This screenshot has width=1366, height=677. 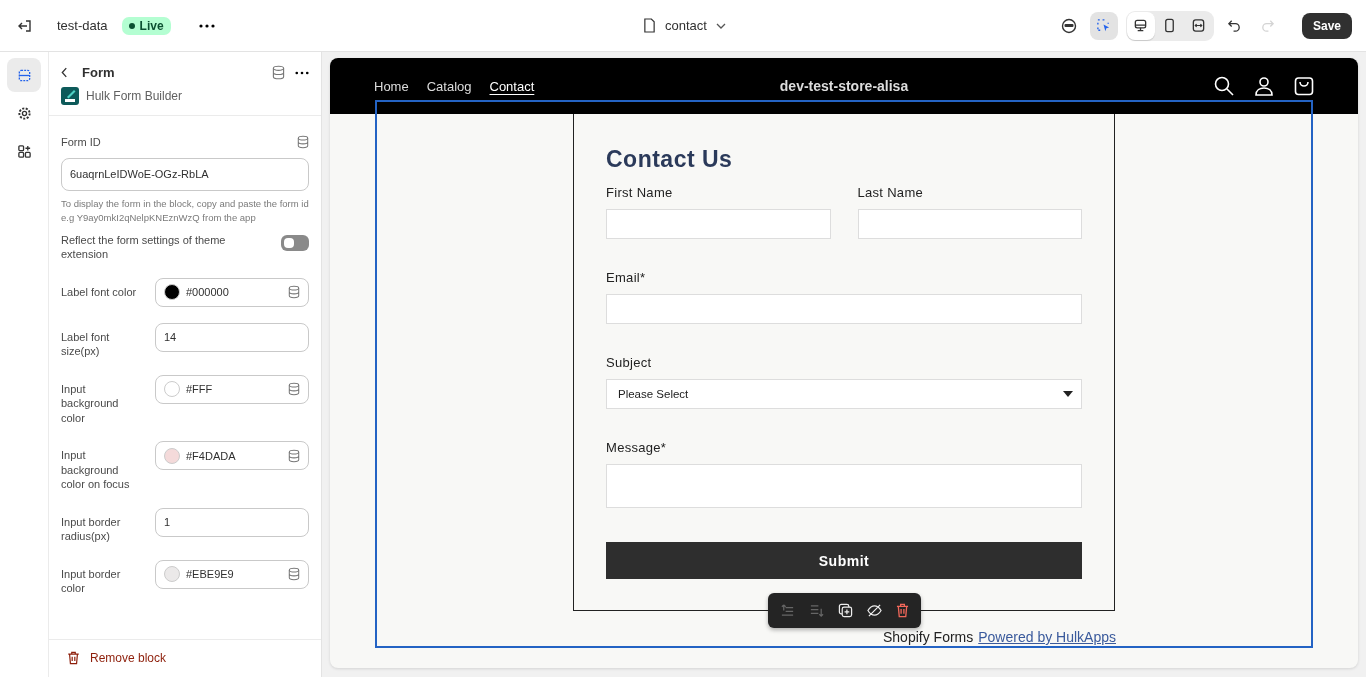 What do you see at coordinates (70, 96) in the screenshot?
I see `app-logo-icon` at bounding box center [70, 96].